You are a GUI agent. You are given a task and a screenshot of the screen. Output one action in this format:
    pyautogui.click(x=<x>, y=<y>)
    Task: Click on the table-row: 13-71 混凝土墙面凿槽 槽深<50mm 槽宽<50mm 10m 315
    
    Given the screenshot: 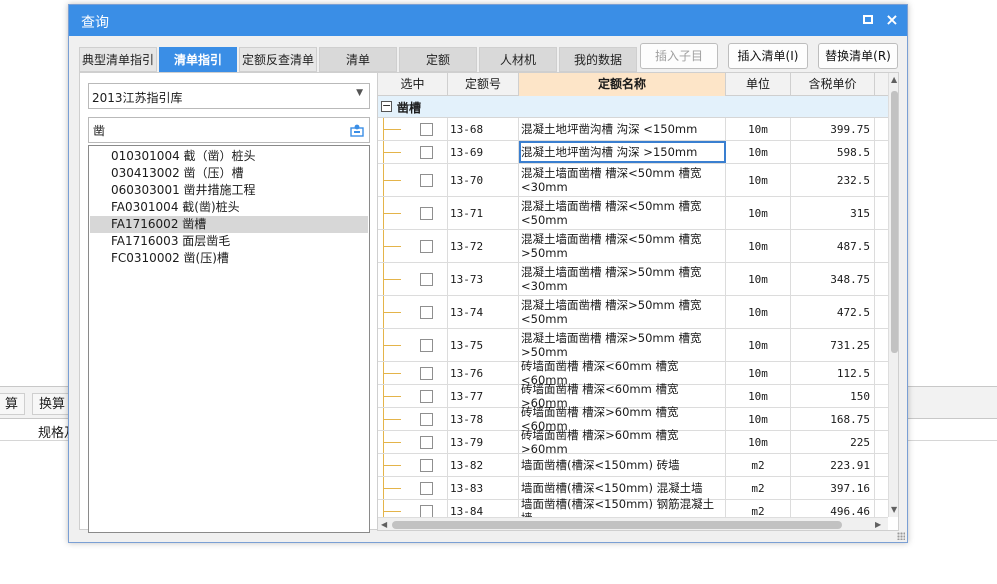 What is the action you would take?
    pyautogui.click(x=633, y=213)
    